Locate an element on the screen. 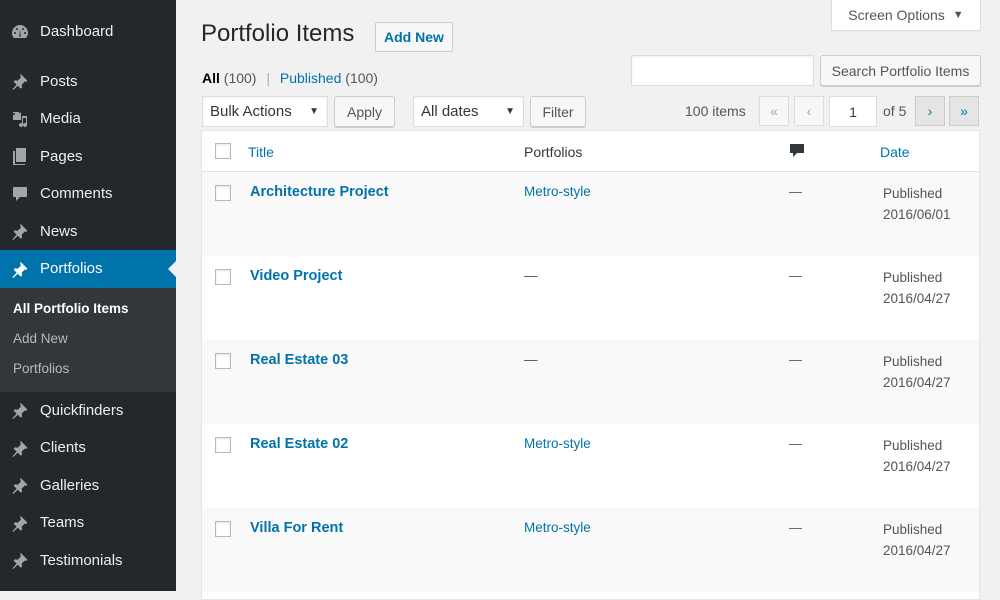  view-all-count: (100) is located at coordinates (240, 78).